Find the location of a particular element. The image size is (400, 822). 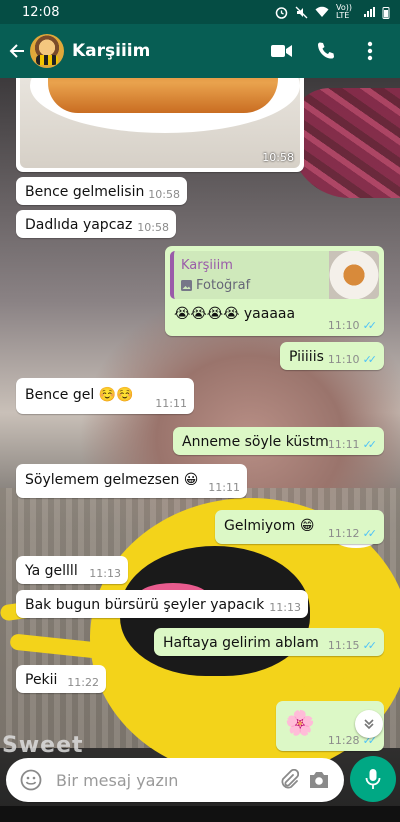

wifi-icon is located at coordinates (322, 11).